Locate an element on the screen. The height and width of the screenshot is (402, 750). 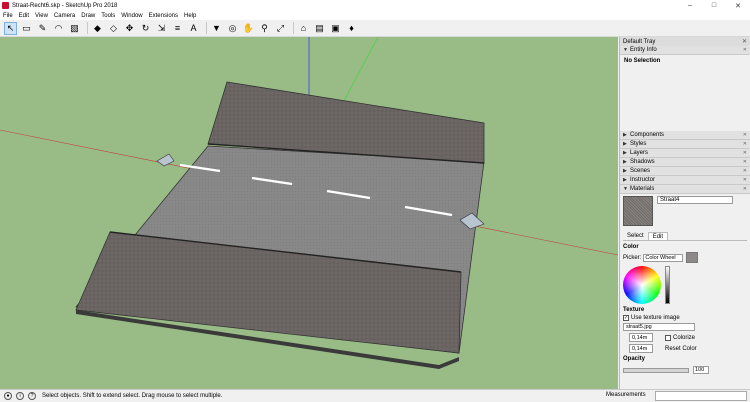
window-title: Straat-Recht6.skp - SketchUp Pro 2018 is located at coordinates (65, 5).